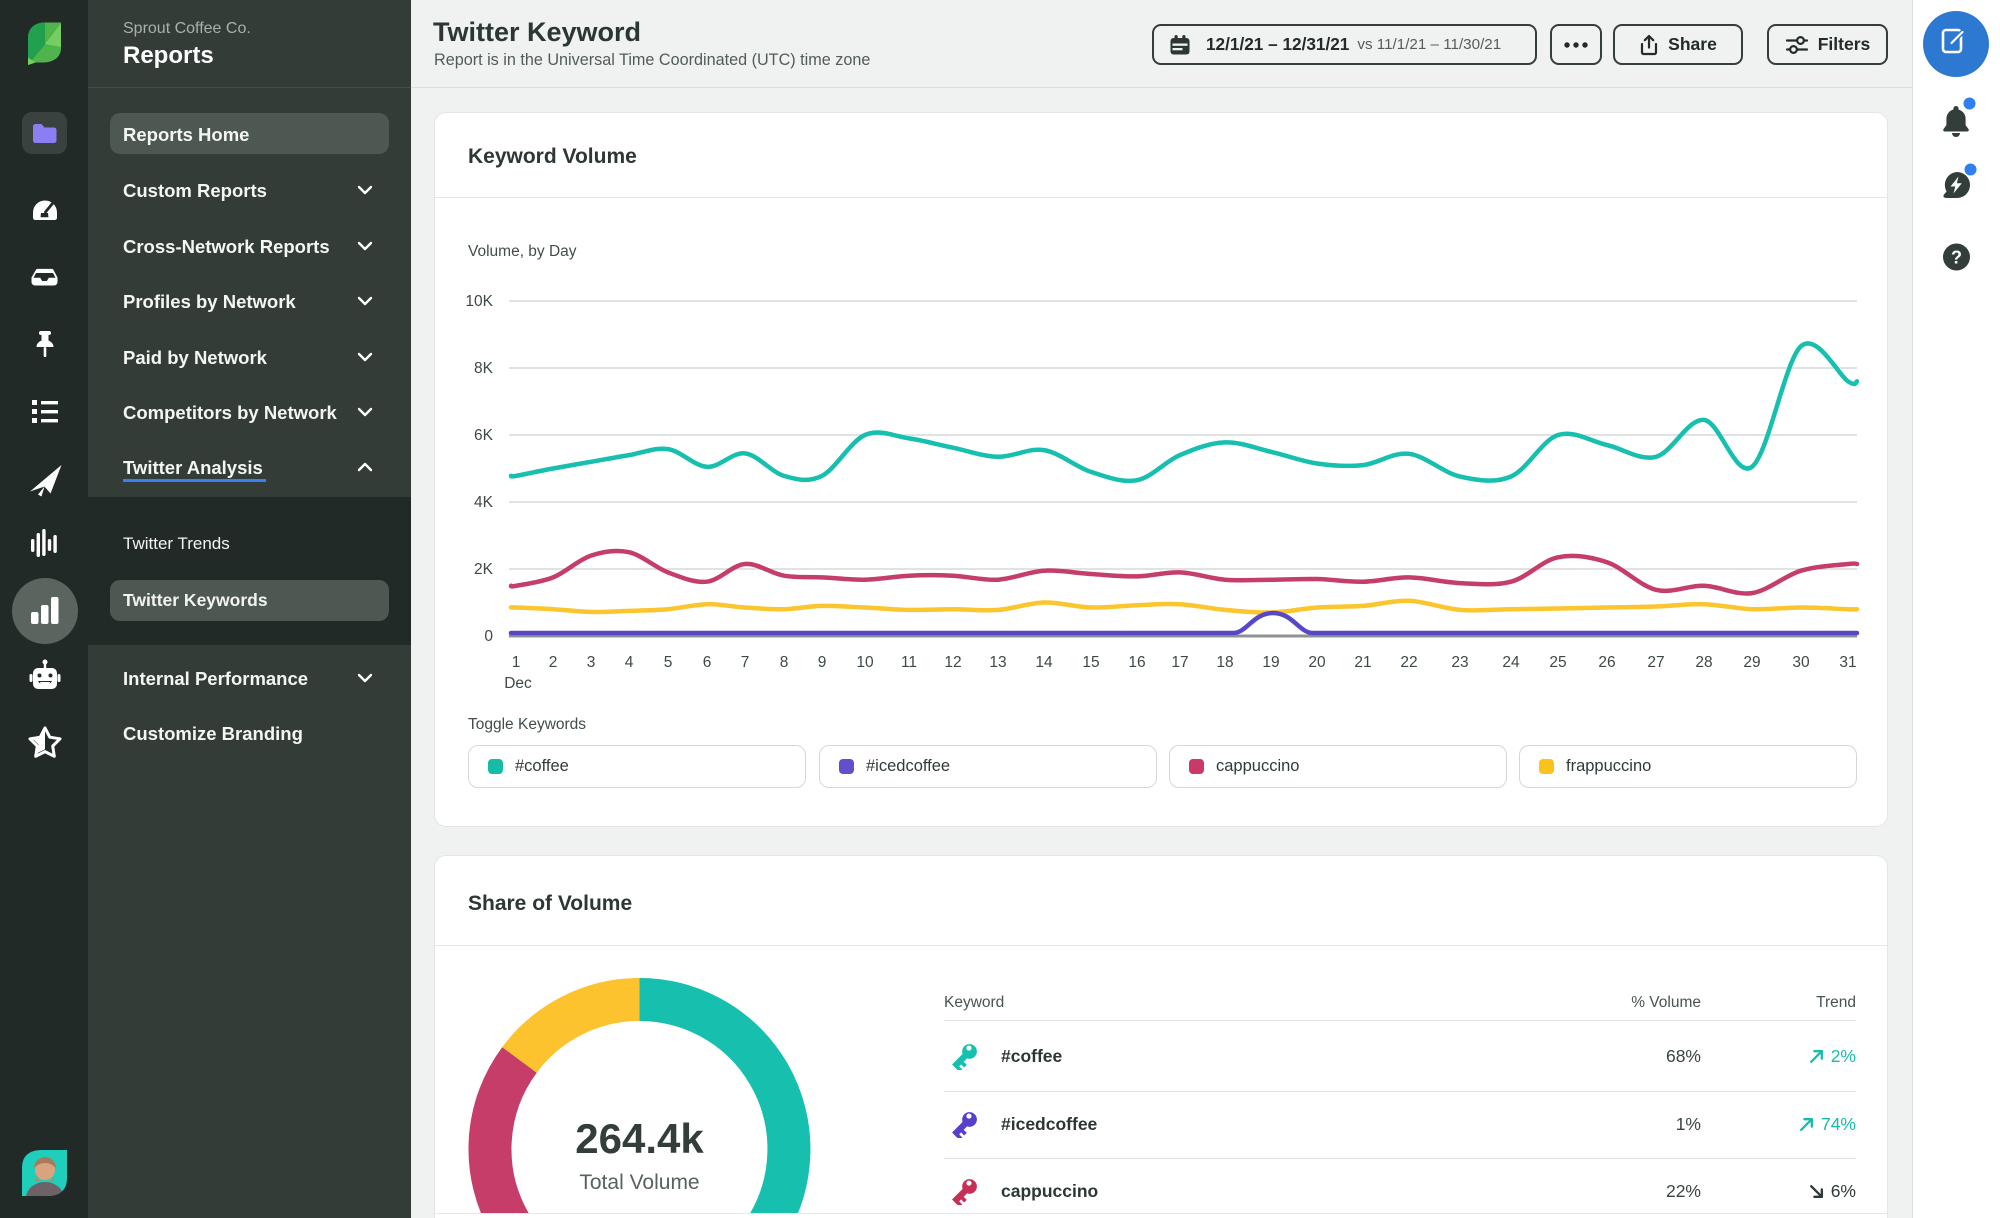 The height and width of the screenshot is (1218, 2000). Describe the element at coordinates (1408, 662) in the screenshot. I see `svg-text: 22` at that location.